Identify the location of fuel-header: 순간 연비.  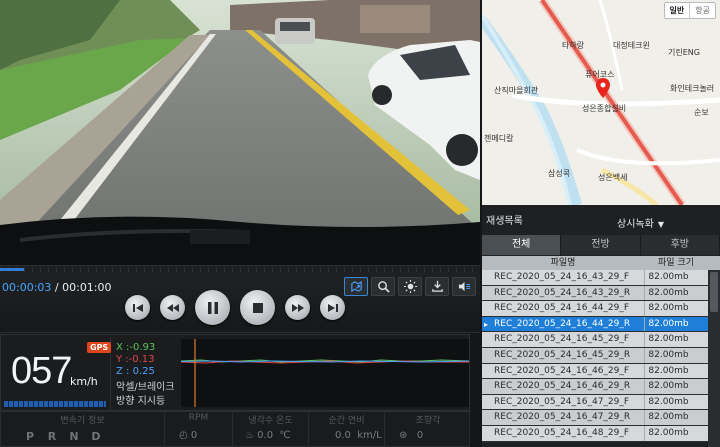
(346, 421).